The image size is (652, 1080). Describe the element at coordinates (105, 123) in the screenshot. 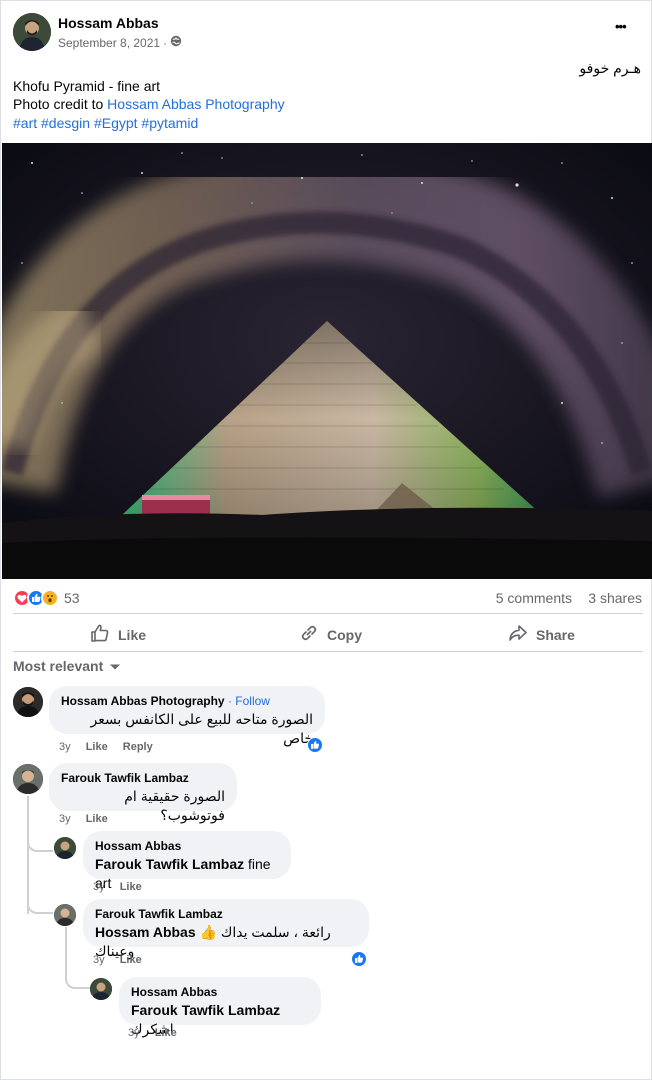

I see `post-hashtags: #art #desgin #Egypt #pytamid` at that location.